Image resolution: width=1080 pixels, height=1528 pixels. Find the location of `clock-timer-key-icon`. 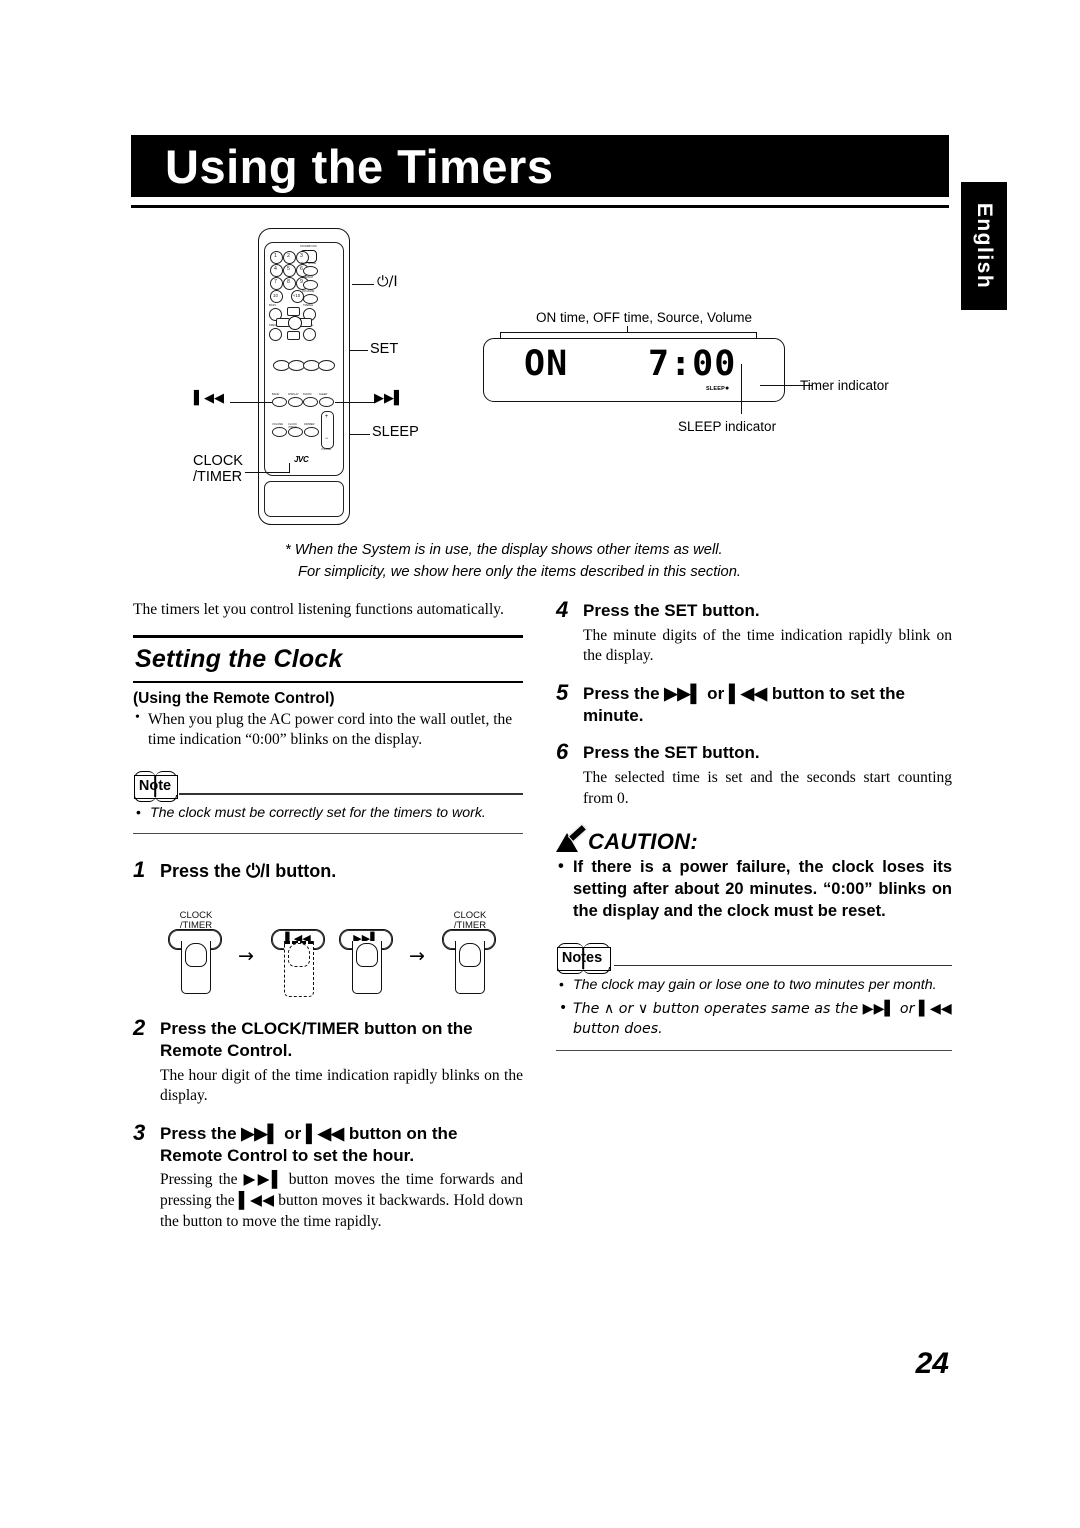

clock-timer-key-icon is located at coordinates (295, 432).